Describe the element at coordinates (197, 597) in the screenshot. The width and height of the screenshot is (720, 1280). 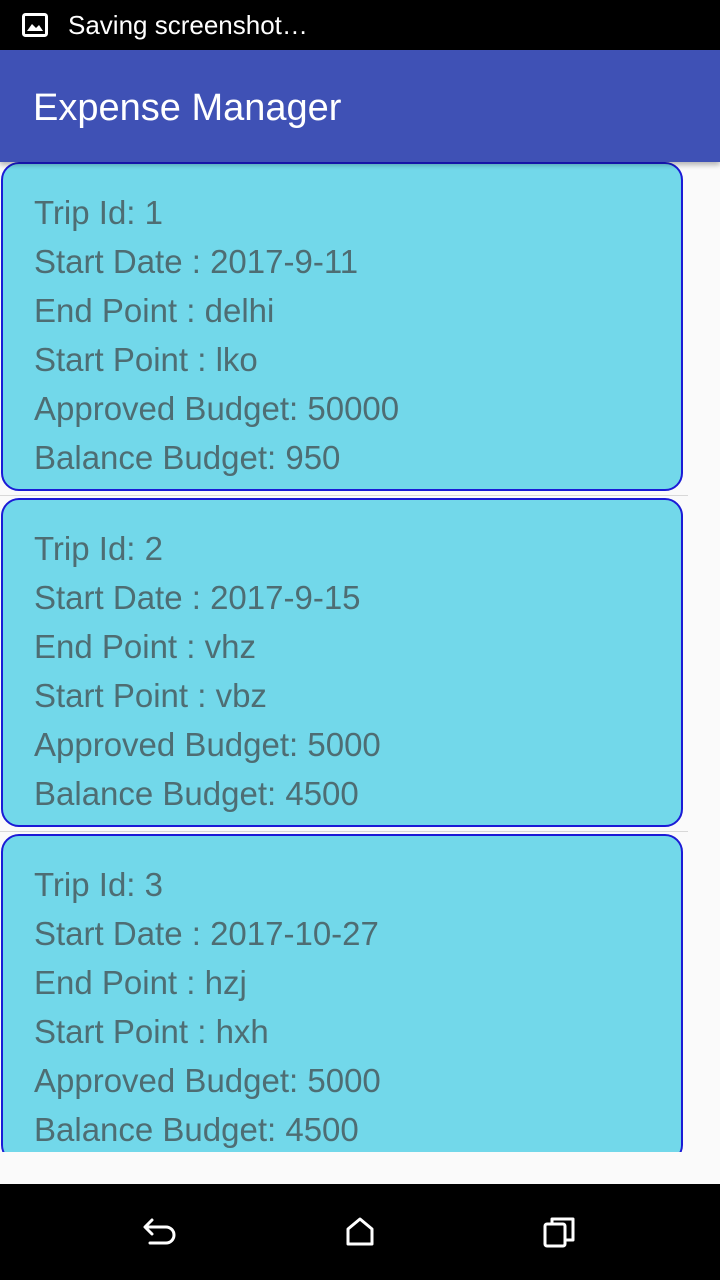
I see `trip-start-date: Start Date : 2017-9-15` at that location.